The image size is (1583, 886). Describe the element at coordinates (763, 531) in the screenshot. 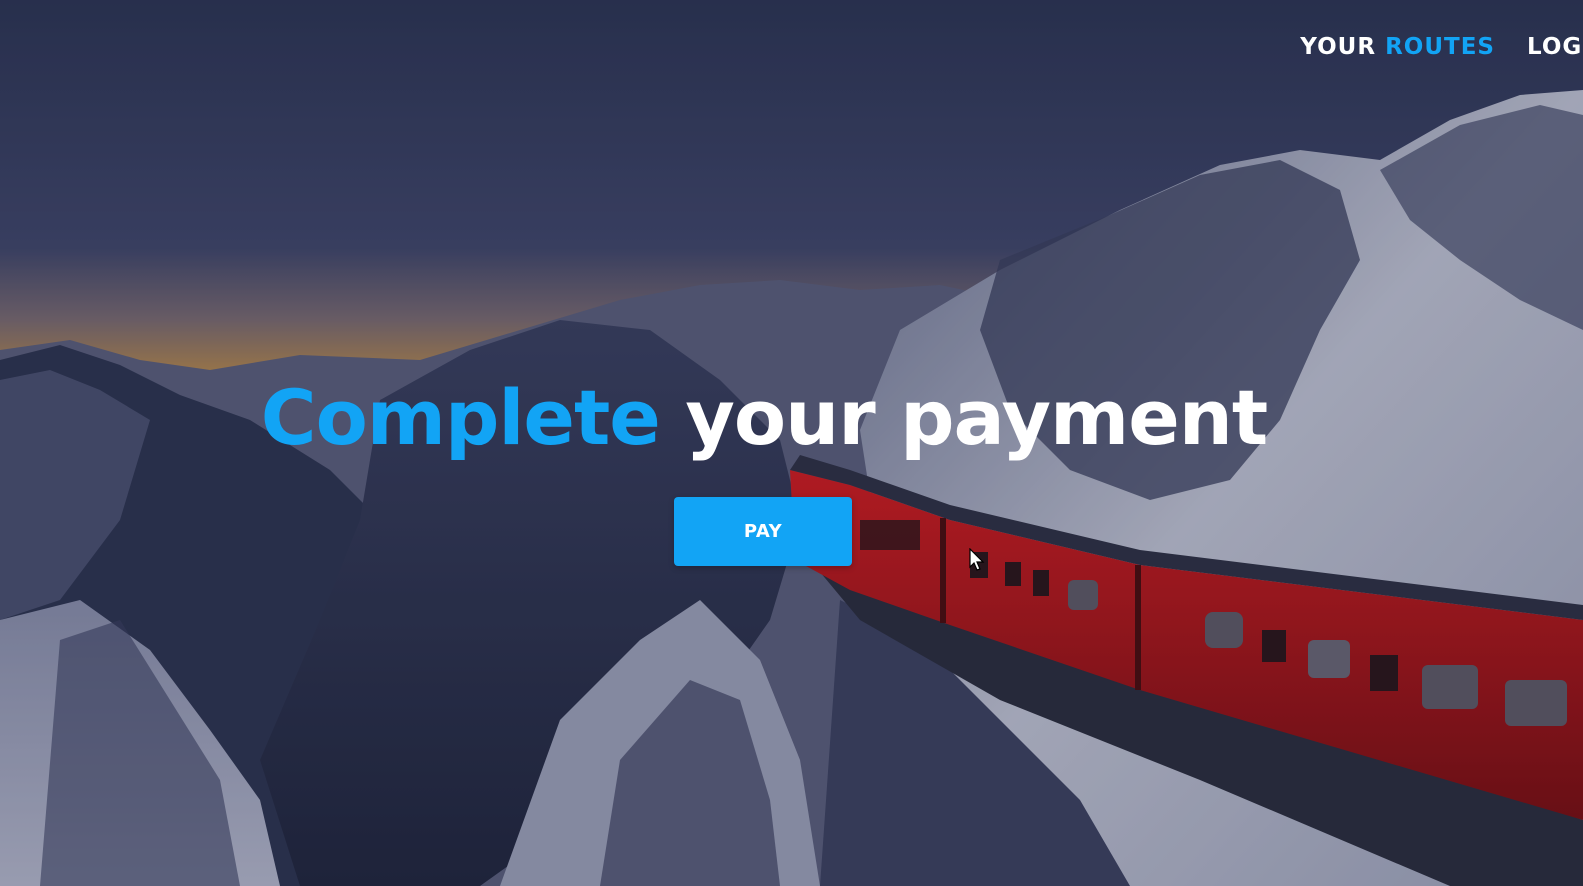

I see `pay-button: PAY` at that location.